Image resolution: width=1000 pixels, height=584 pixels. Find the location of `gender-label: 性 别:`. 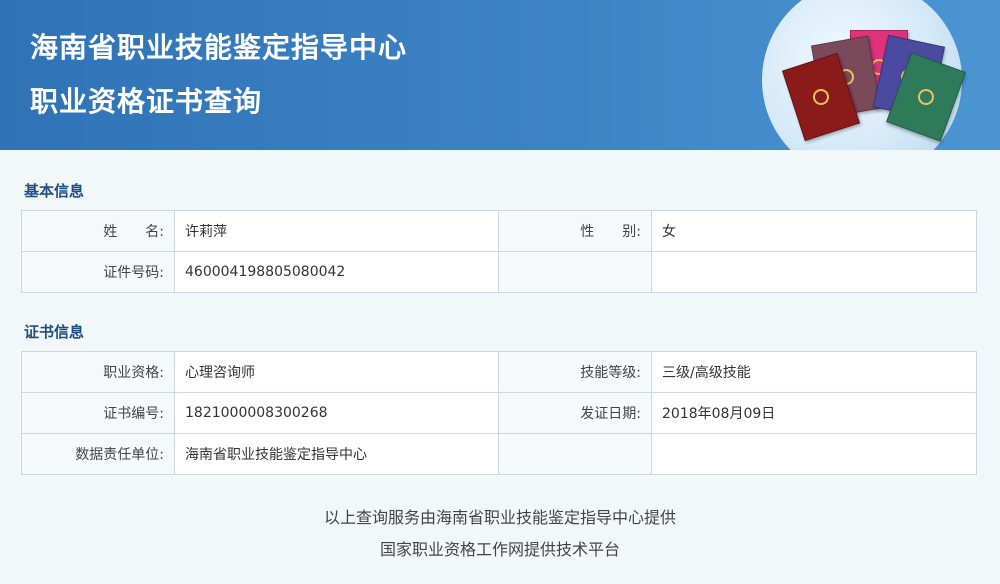

gender-label: 性 别: is located at coordinates (575, 231).